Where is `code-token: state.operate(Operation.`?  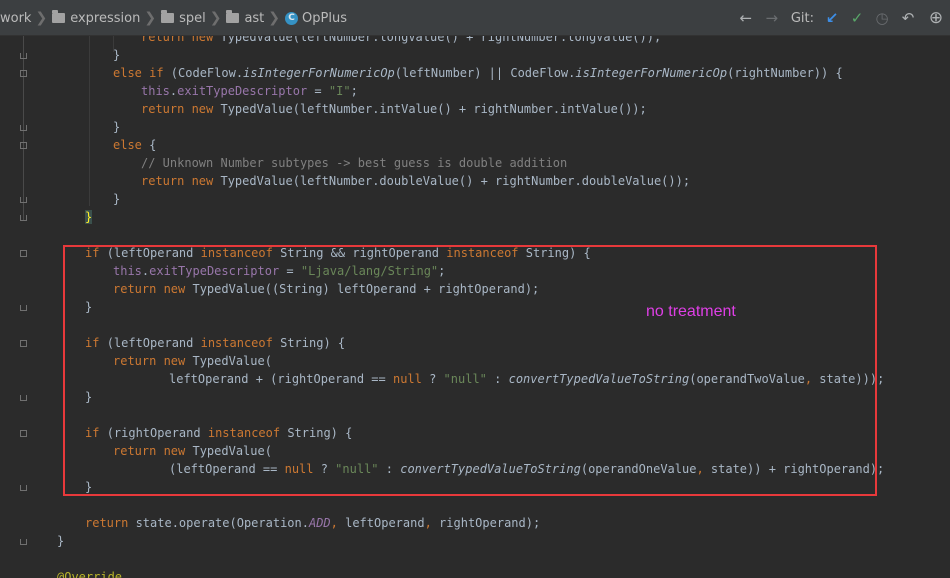
code-token: state.operate(Operation. is located at coordinates (222, 523).